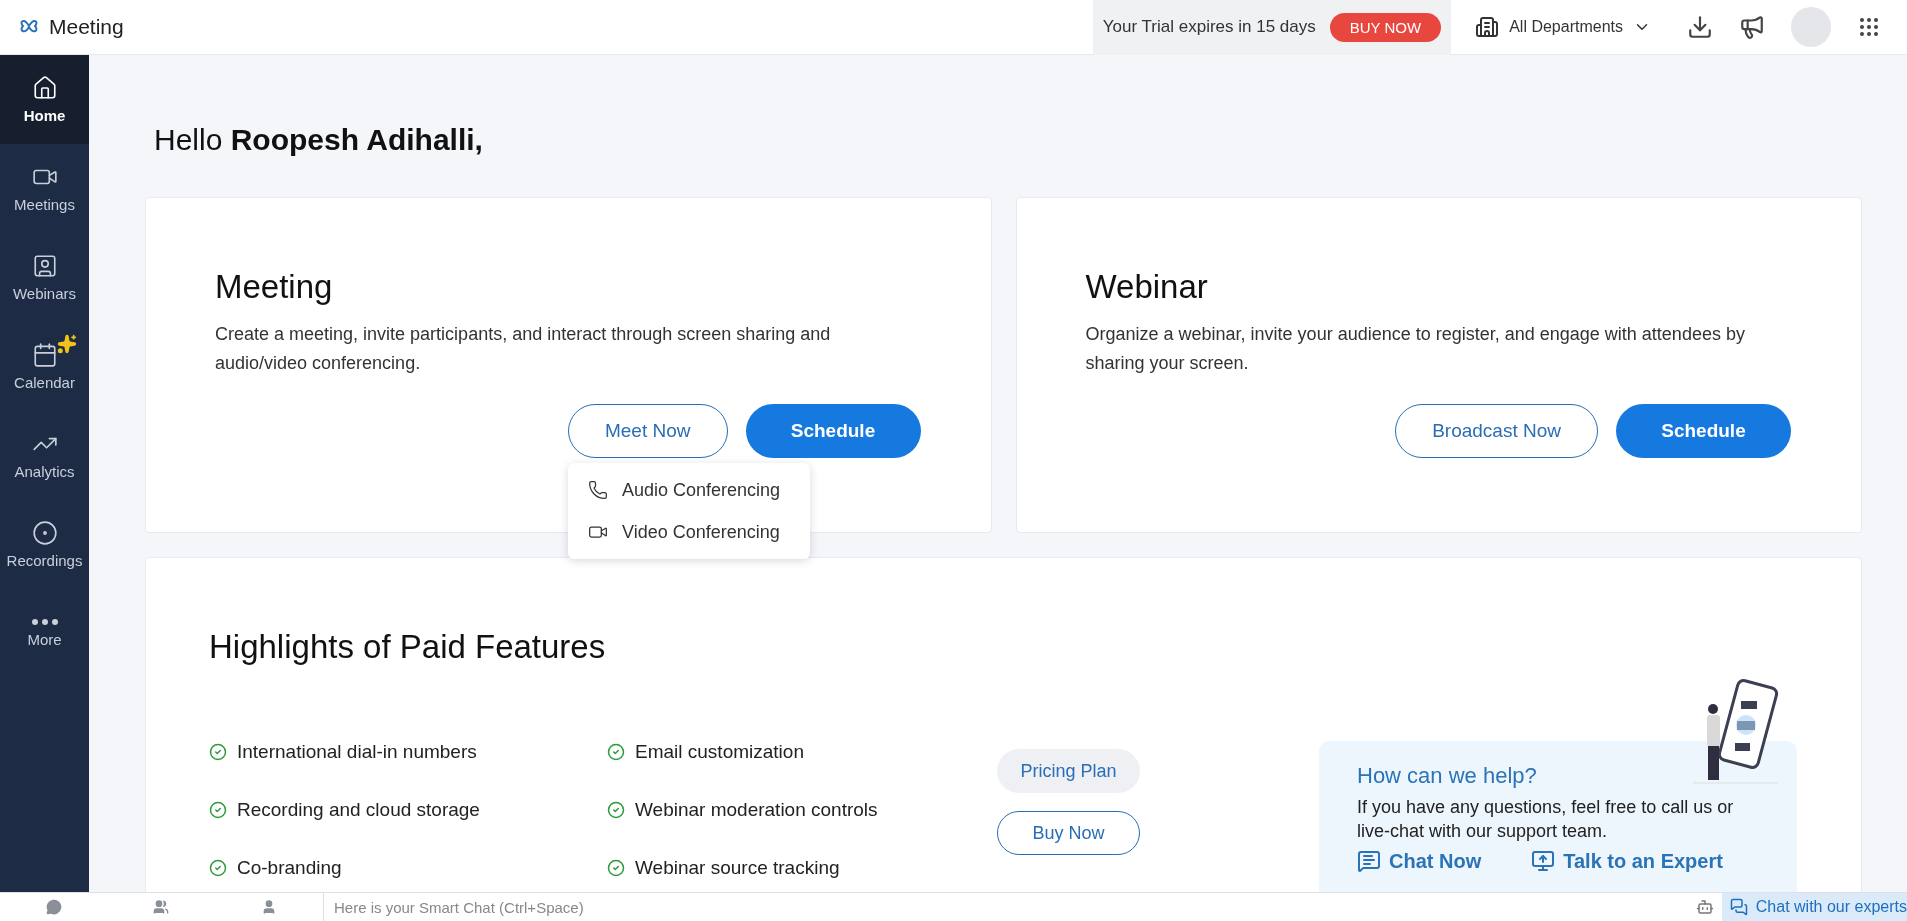  Describe the element at coordinates (1209, 27) in the screenshot. I see `trial-text: Your Trial expires in 15 days` at that location.